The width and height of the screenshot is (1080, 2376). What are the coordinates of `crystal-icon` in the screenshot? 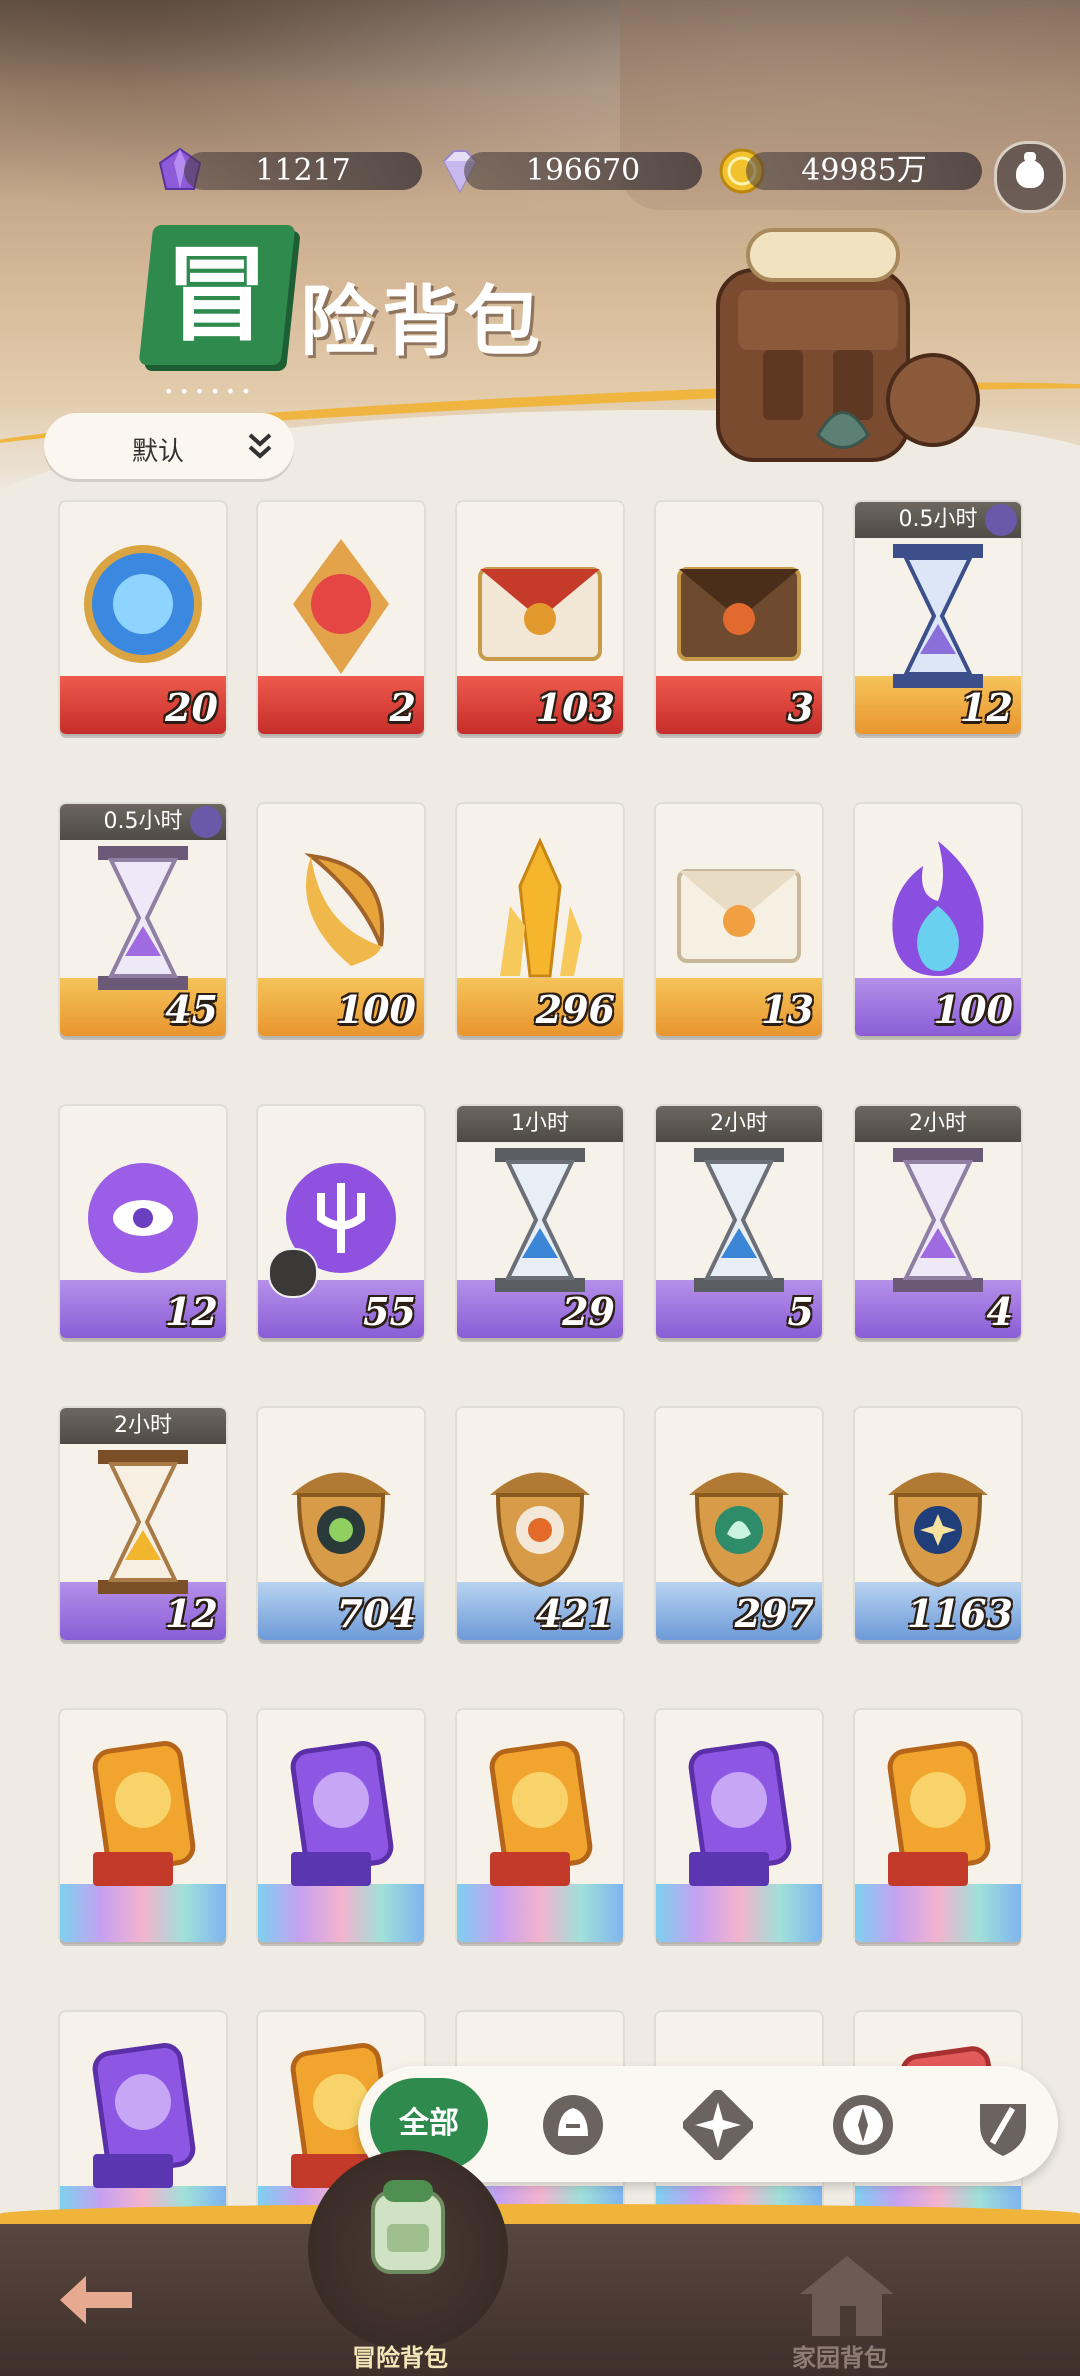 It's located at (541, 907).